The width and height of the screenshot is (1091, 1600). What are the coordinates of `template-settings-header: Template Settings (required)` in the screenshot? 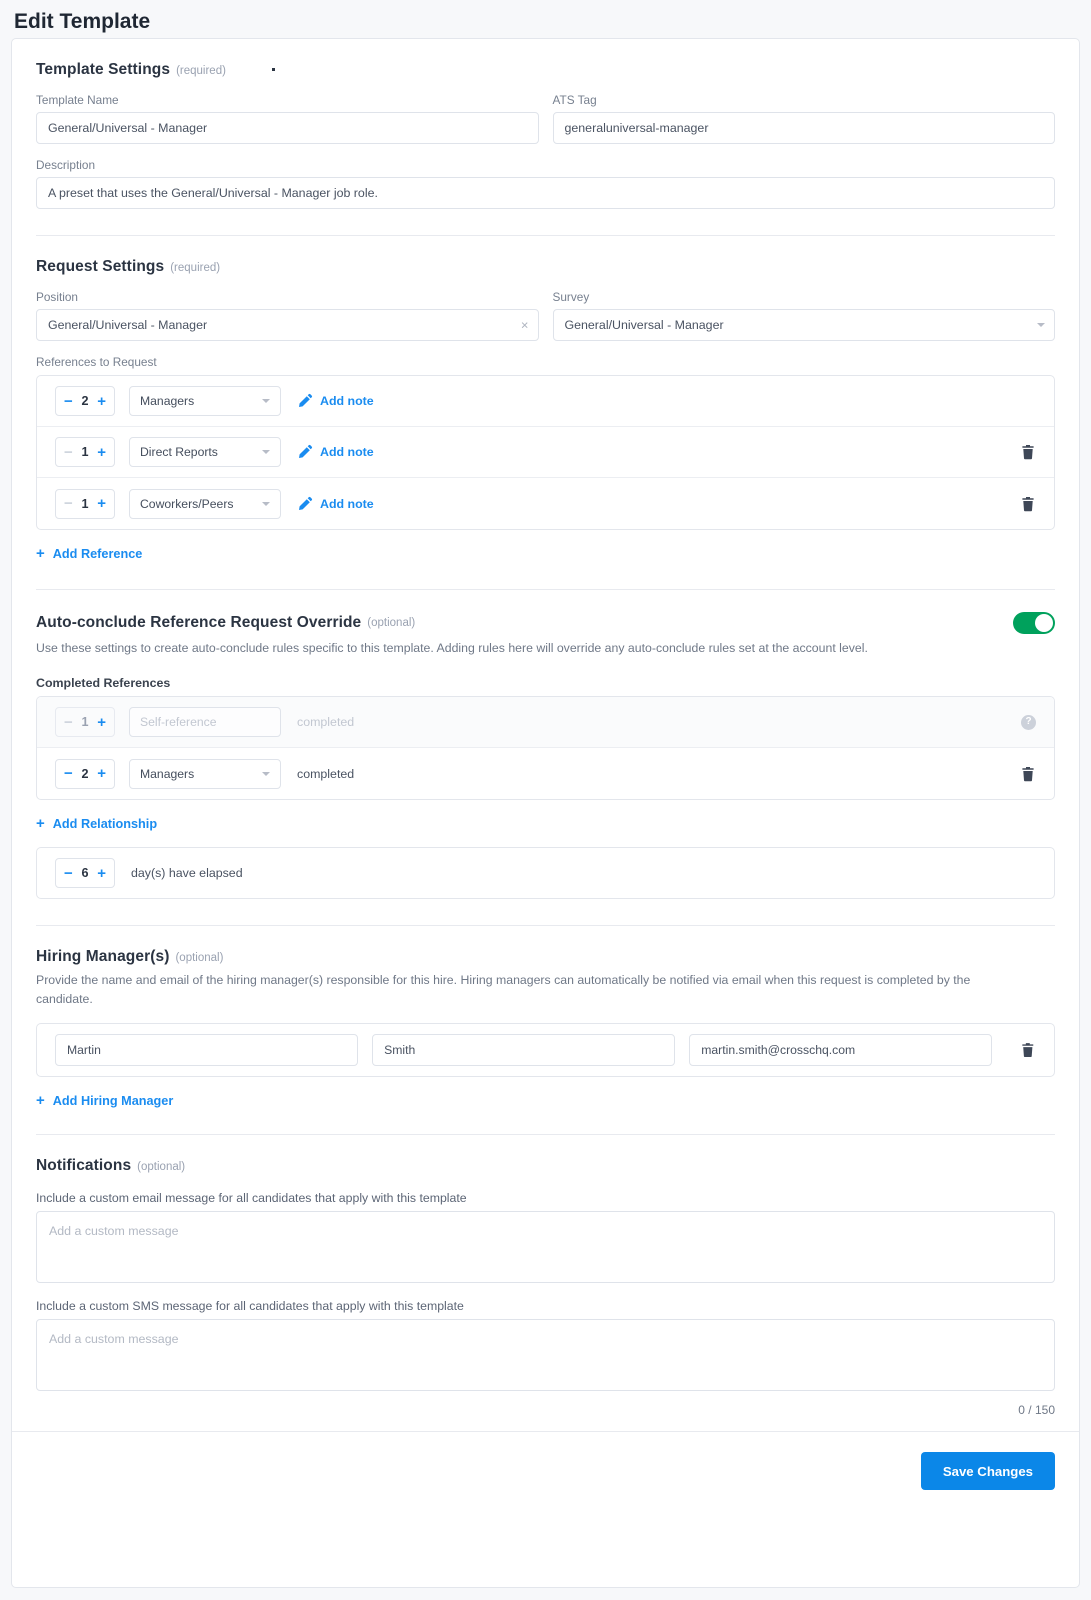 It's located at (545, 59).